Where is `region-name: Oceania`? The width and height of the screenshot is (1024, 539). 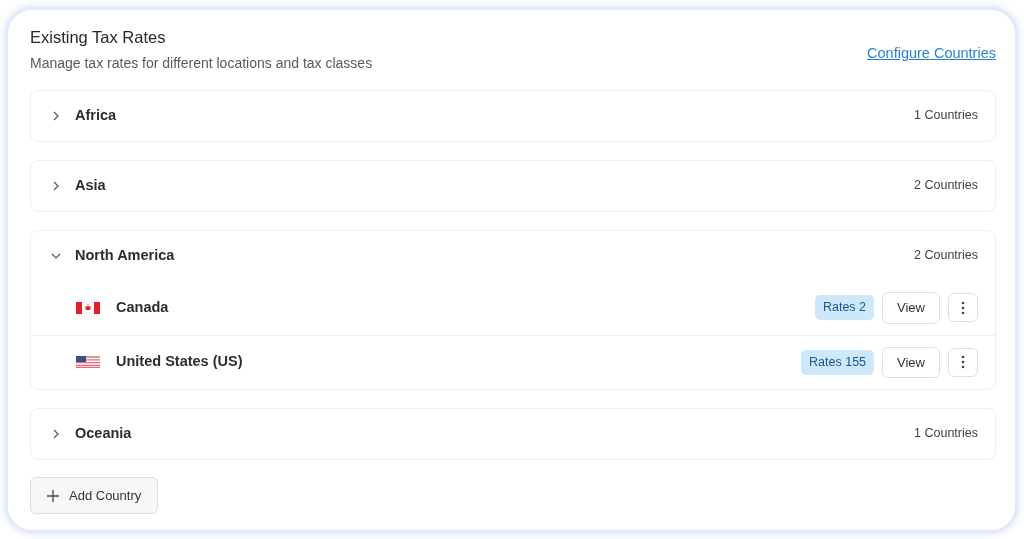
region-name: Oceania is located at coordinates (103, 433).